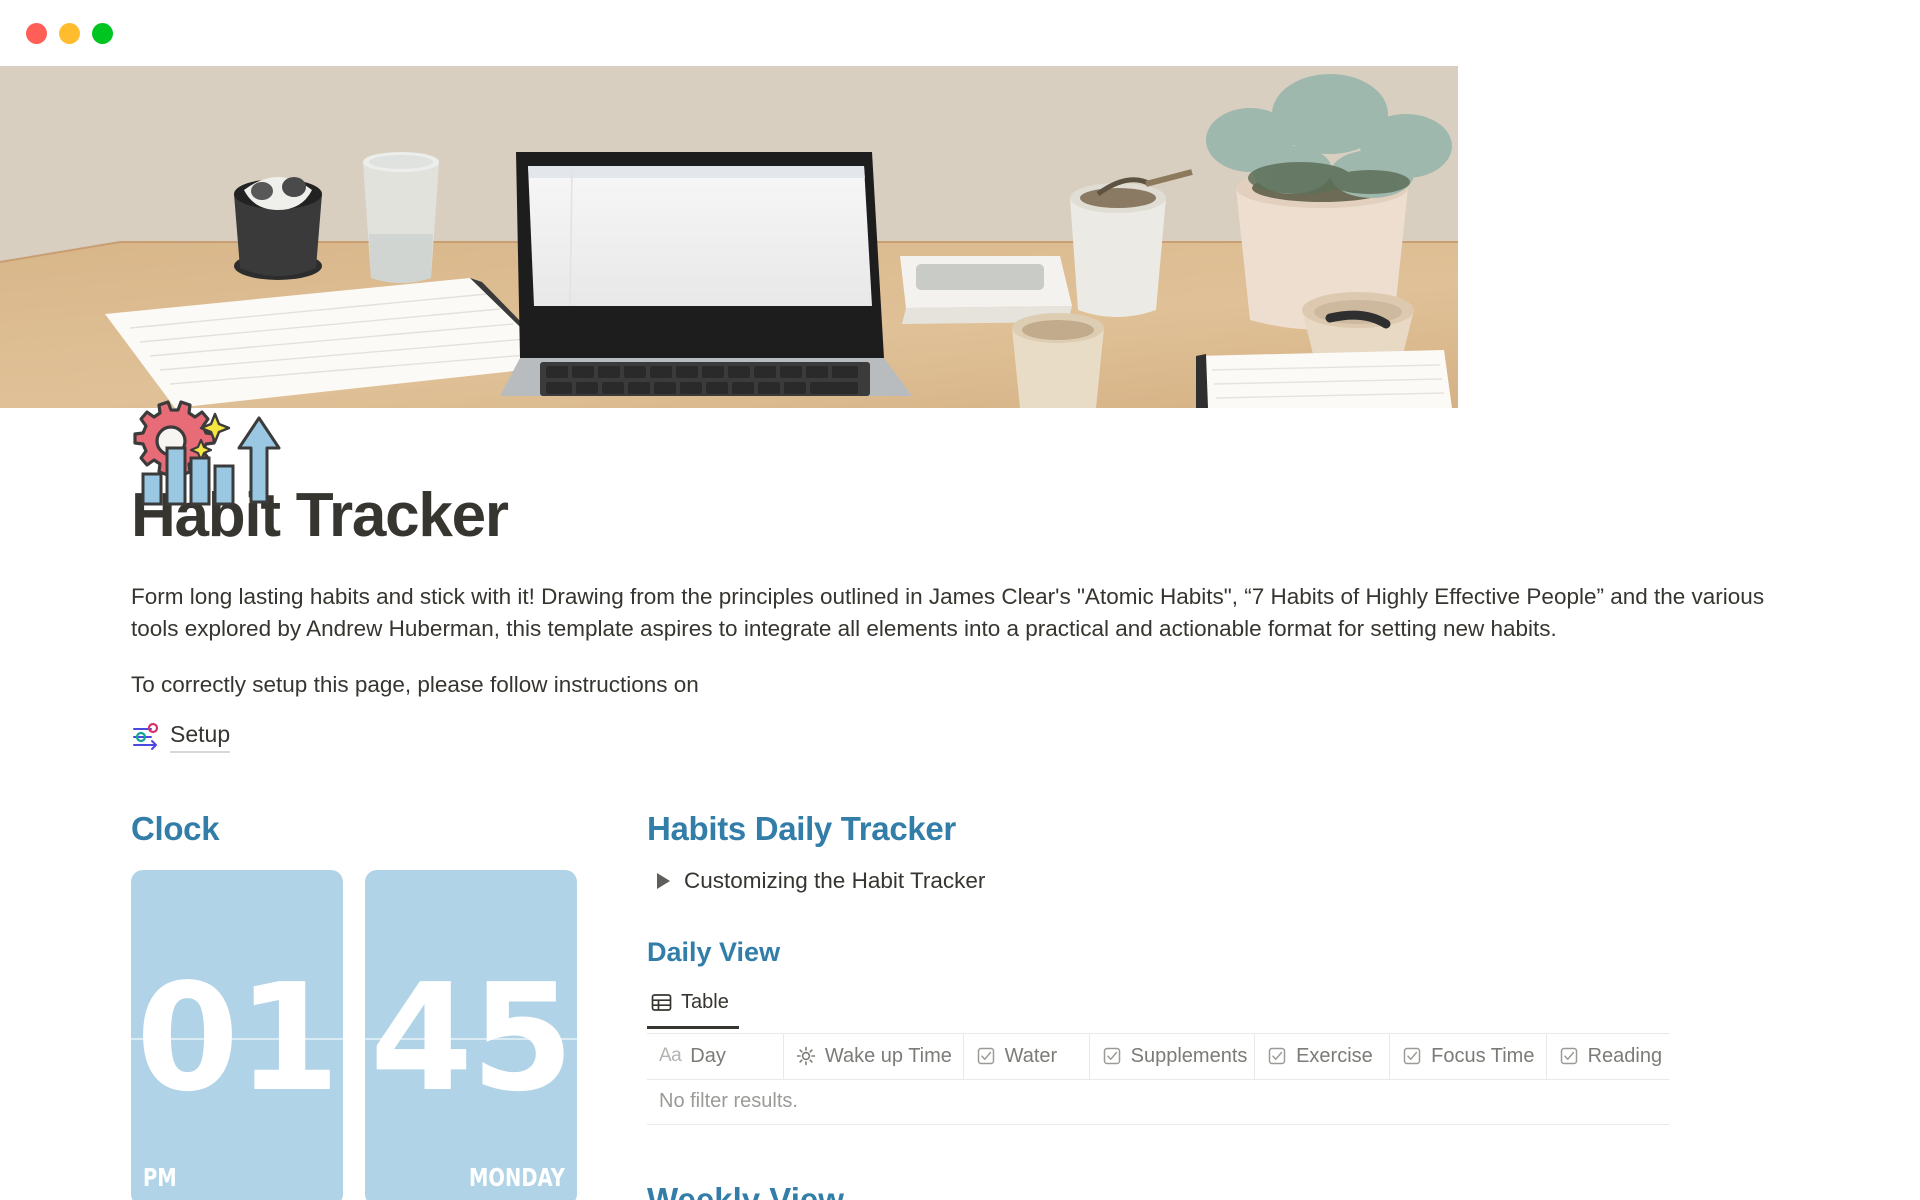 The height and width of the screenshot is (1200, 1920). I want to click on clock-heading: Clock, so click(175, 828).